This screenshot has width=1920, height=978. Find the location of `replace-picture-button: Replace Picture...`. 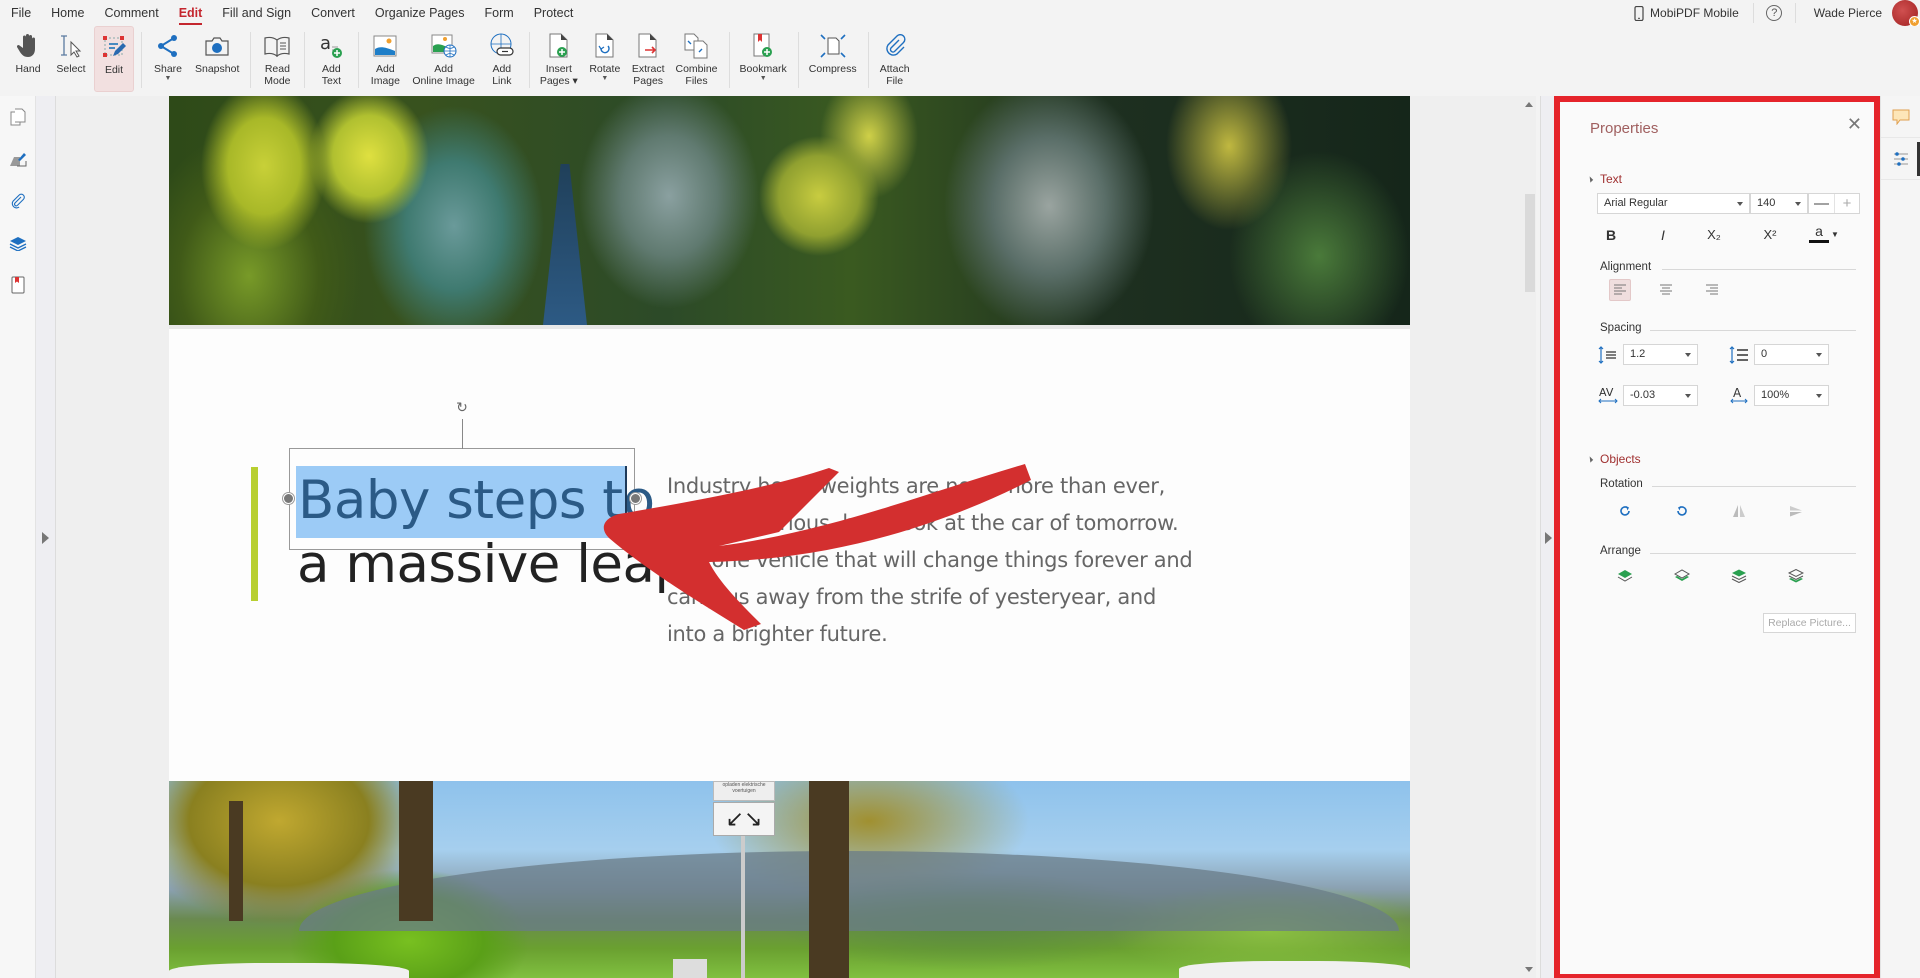

replace-picture-button: Replace Picture... is located at coordinates (1809, 623).